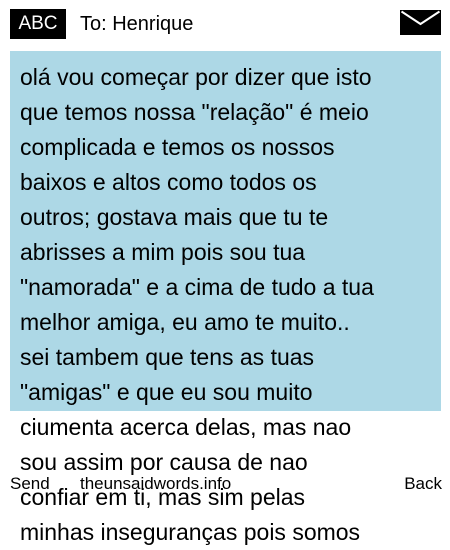  What do you see at coordinates (420, 22) in the screenshot?
I see `envelope-icon` at bounding box center [420, 22].